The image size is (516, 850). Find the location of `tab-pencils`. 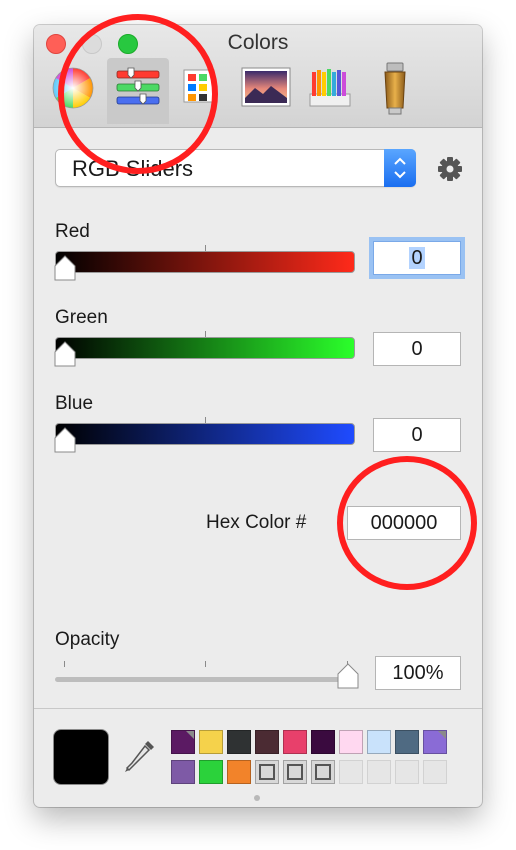

tab-pencils is located at coordinates (333, 91).